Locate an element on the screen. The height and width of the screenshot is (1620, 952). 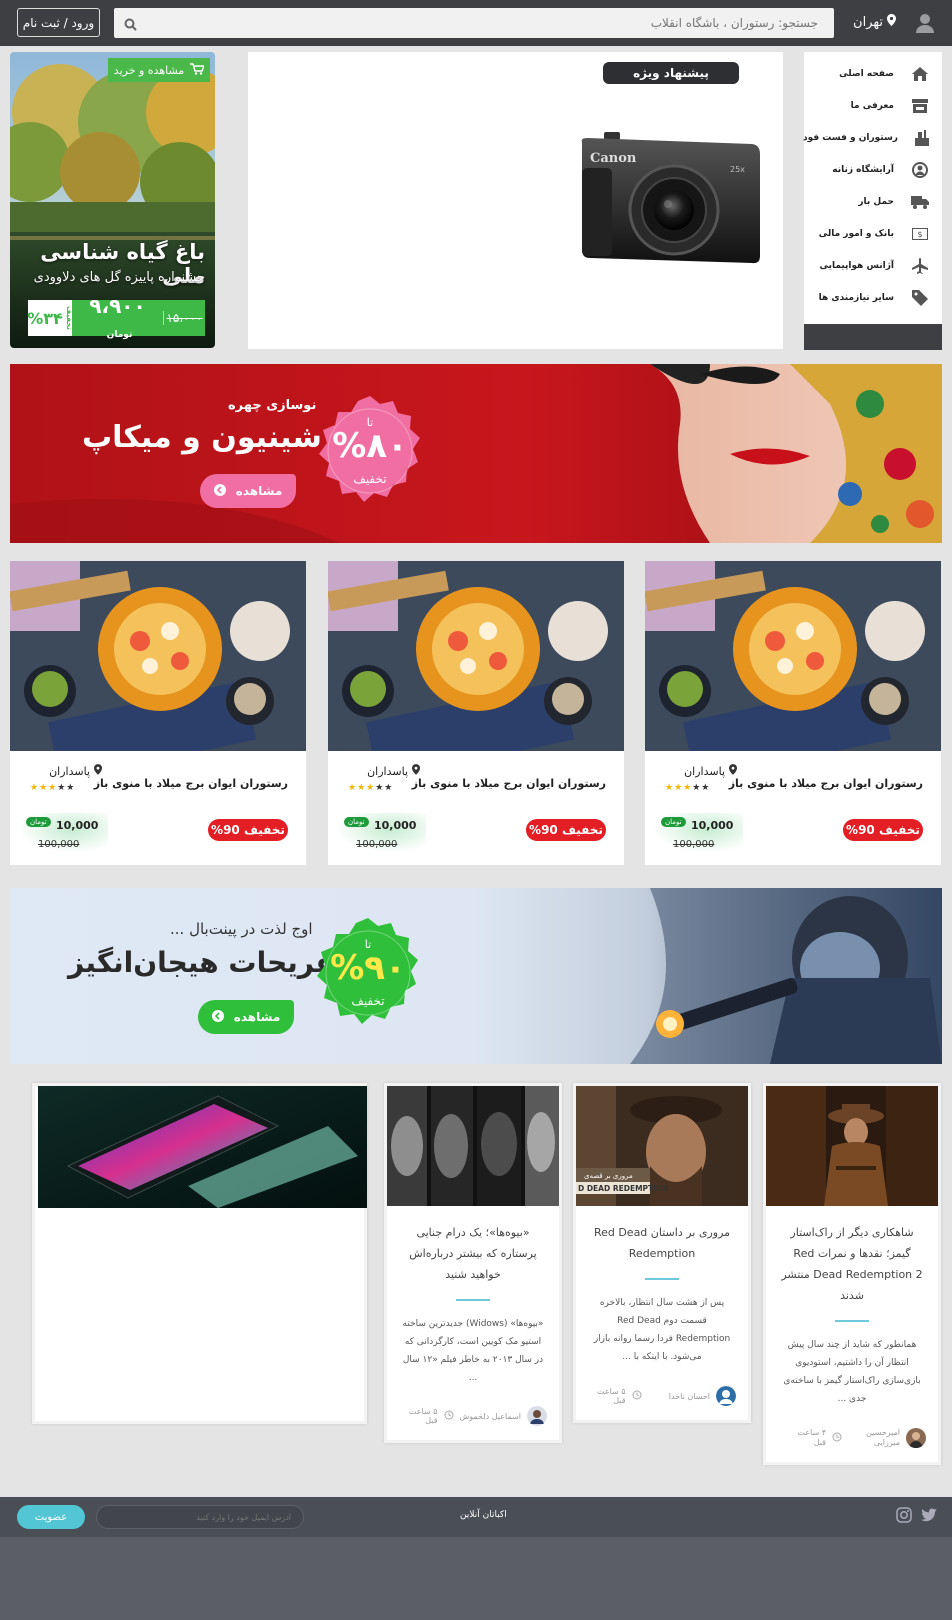
restaurant-icon is located at coordinates (922, 138).